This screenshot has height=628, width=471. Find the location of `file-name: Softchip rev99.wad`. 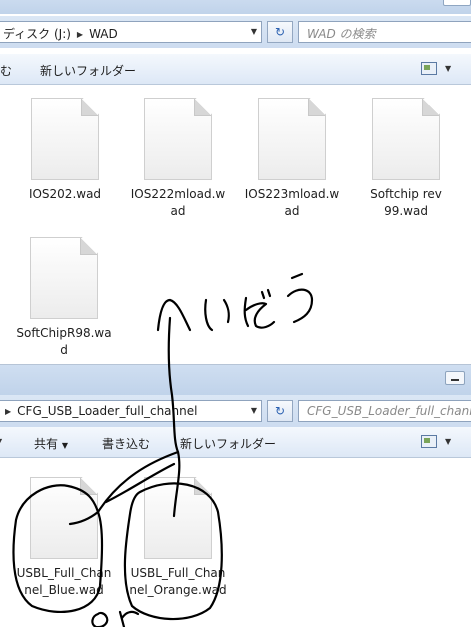

file-name: Softchip rev99.wad is located at coordinates (406, 202).